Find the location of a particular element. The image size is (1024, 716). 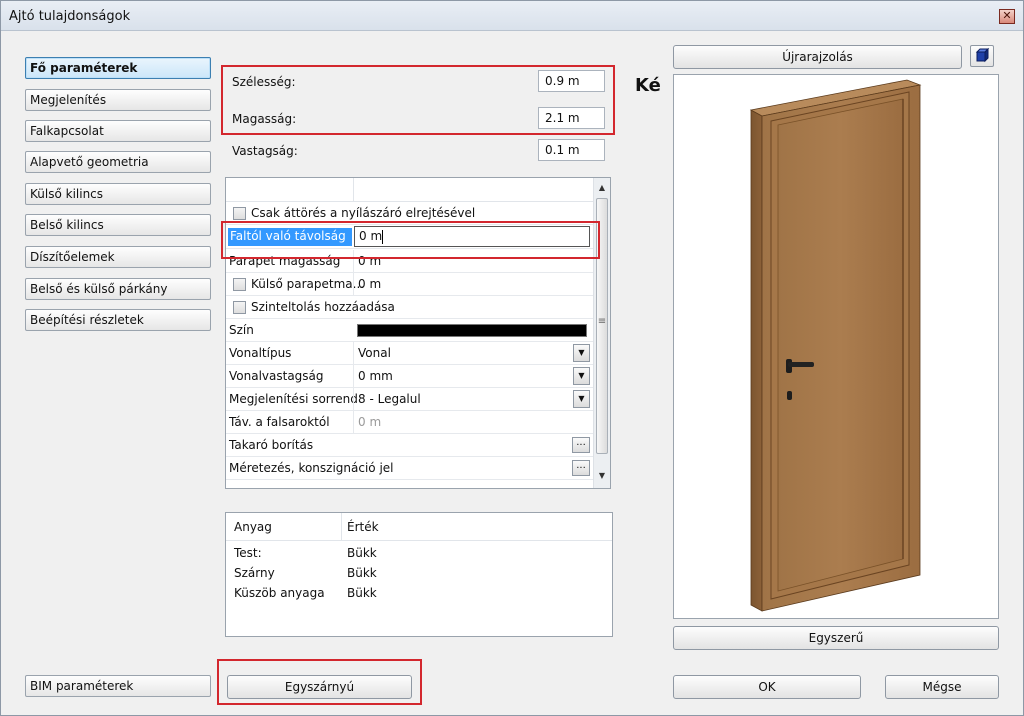

linewidth-value: 0 mm is located at coordinates (375, 376).